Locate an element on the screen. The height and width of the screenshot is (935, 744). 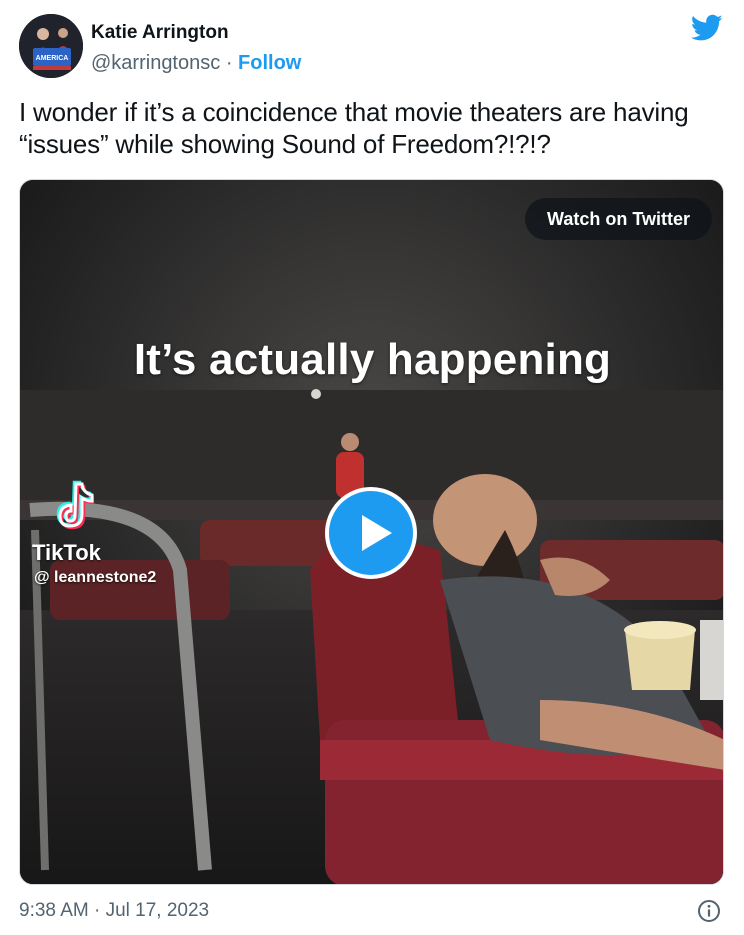
author-line: @karringtonsc · Follow is located at coordinates (196, 63).